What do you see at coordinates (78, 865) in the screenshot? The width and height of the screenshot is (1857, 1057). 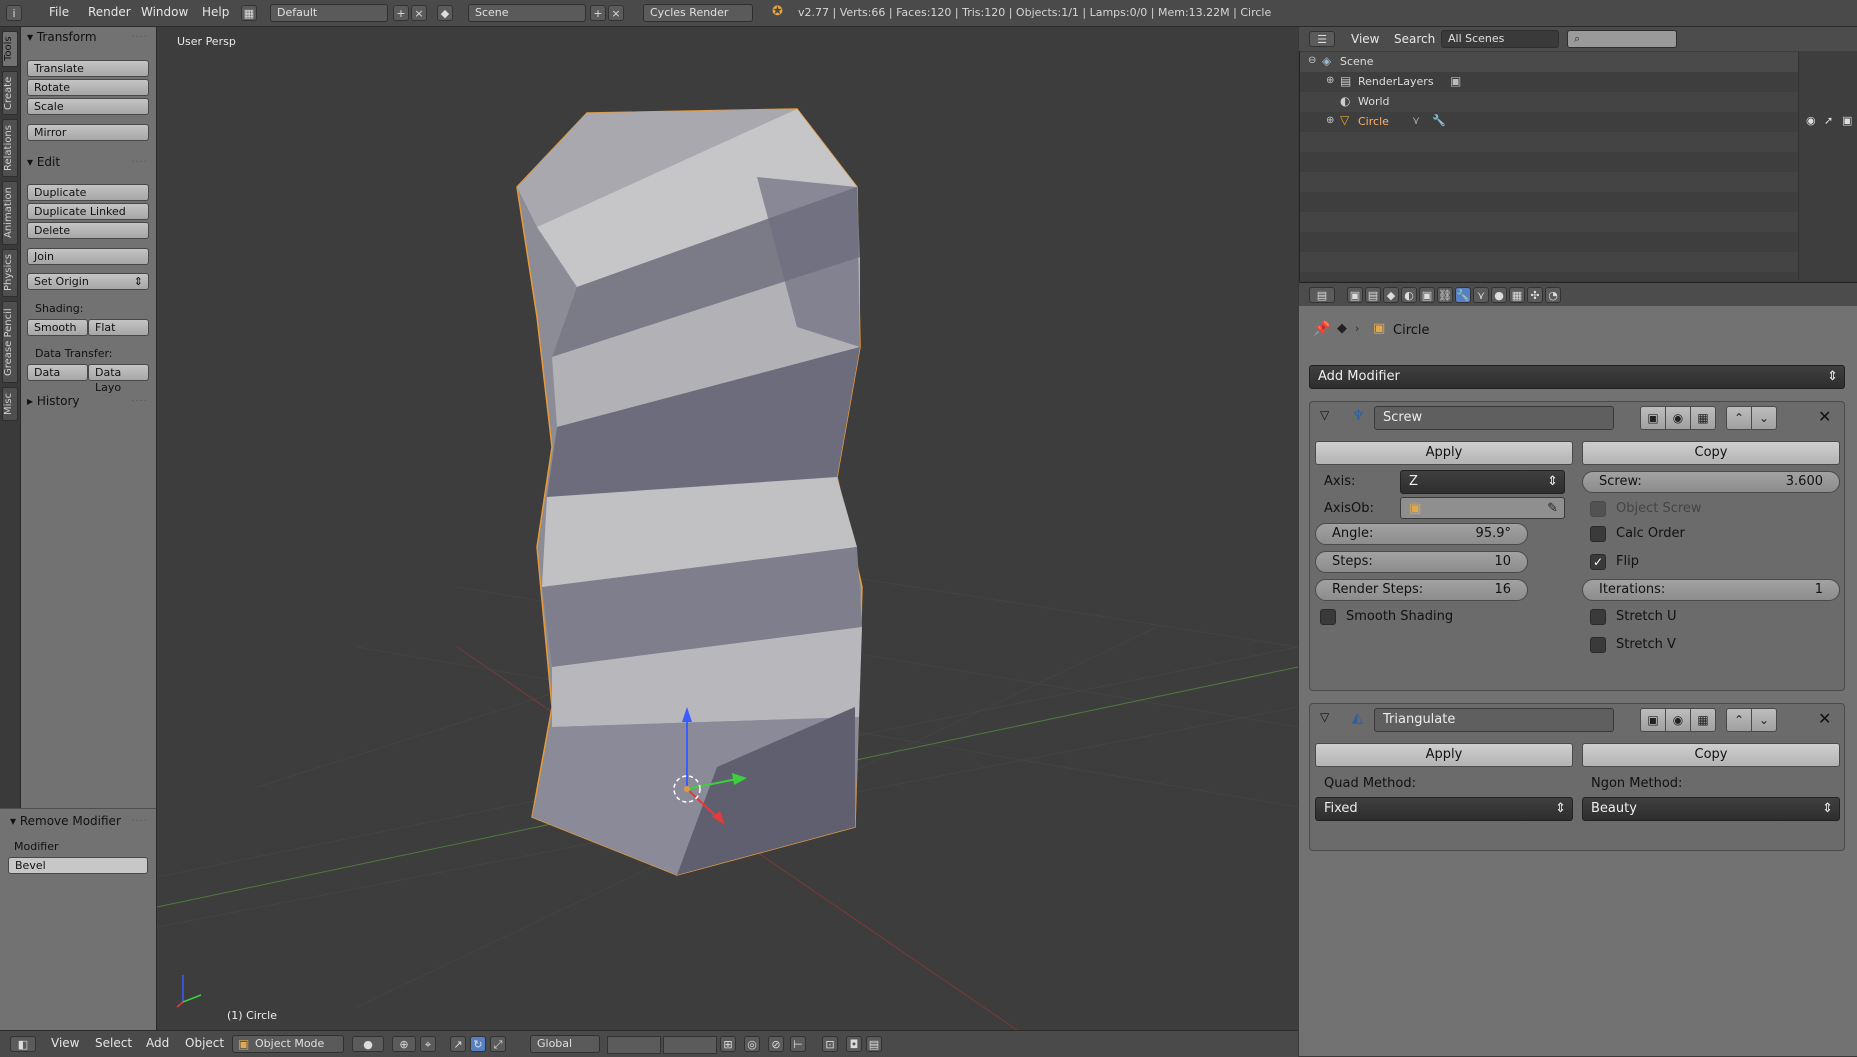 I see `modifier-name-field: Bevel` at bounding box center [78, 865].